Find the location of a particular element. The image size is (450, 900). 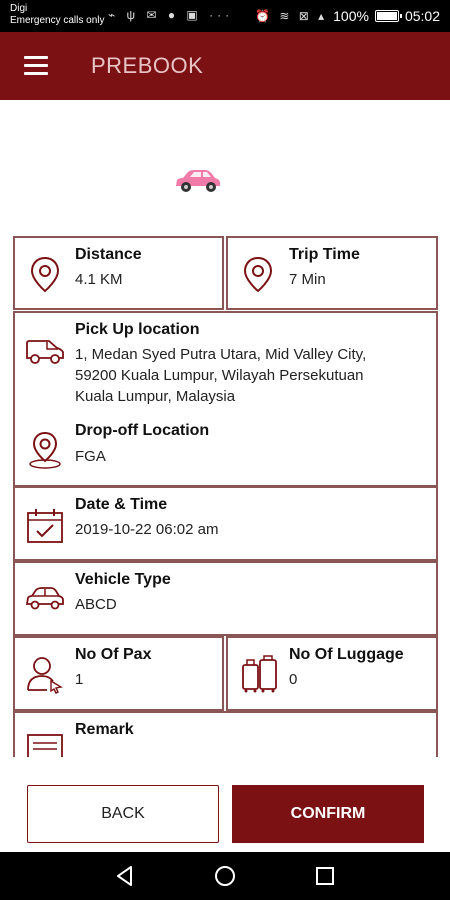

emergency-text: Emergency calls only is located at coordinates (57, 20).